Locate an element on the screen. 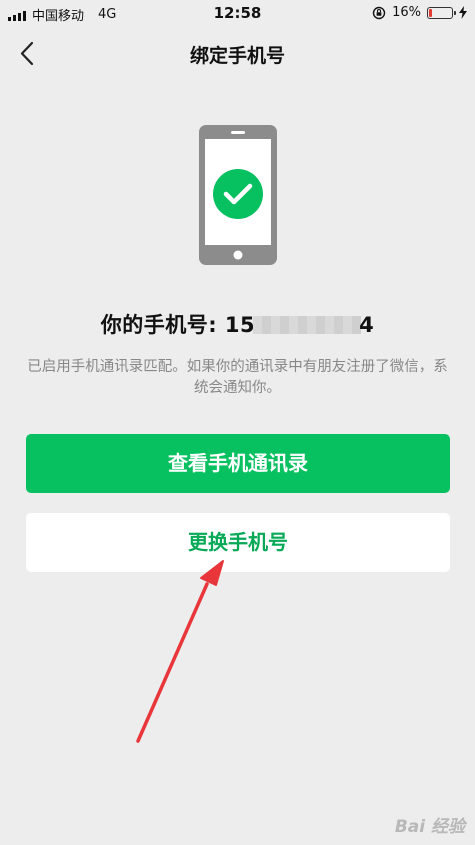 The height and width of the screenshot is (845, 475). phone-number-label: 你的手机号: is located at coordinates (162, 325).